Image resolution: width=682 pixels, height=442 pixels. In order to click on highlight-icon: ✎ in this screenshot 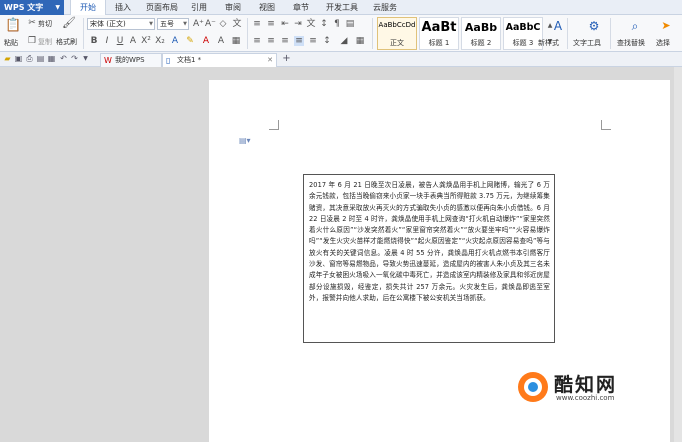, I will do `click(190, 41)`.